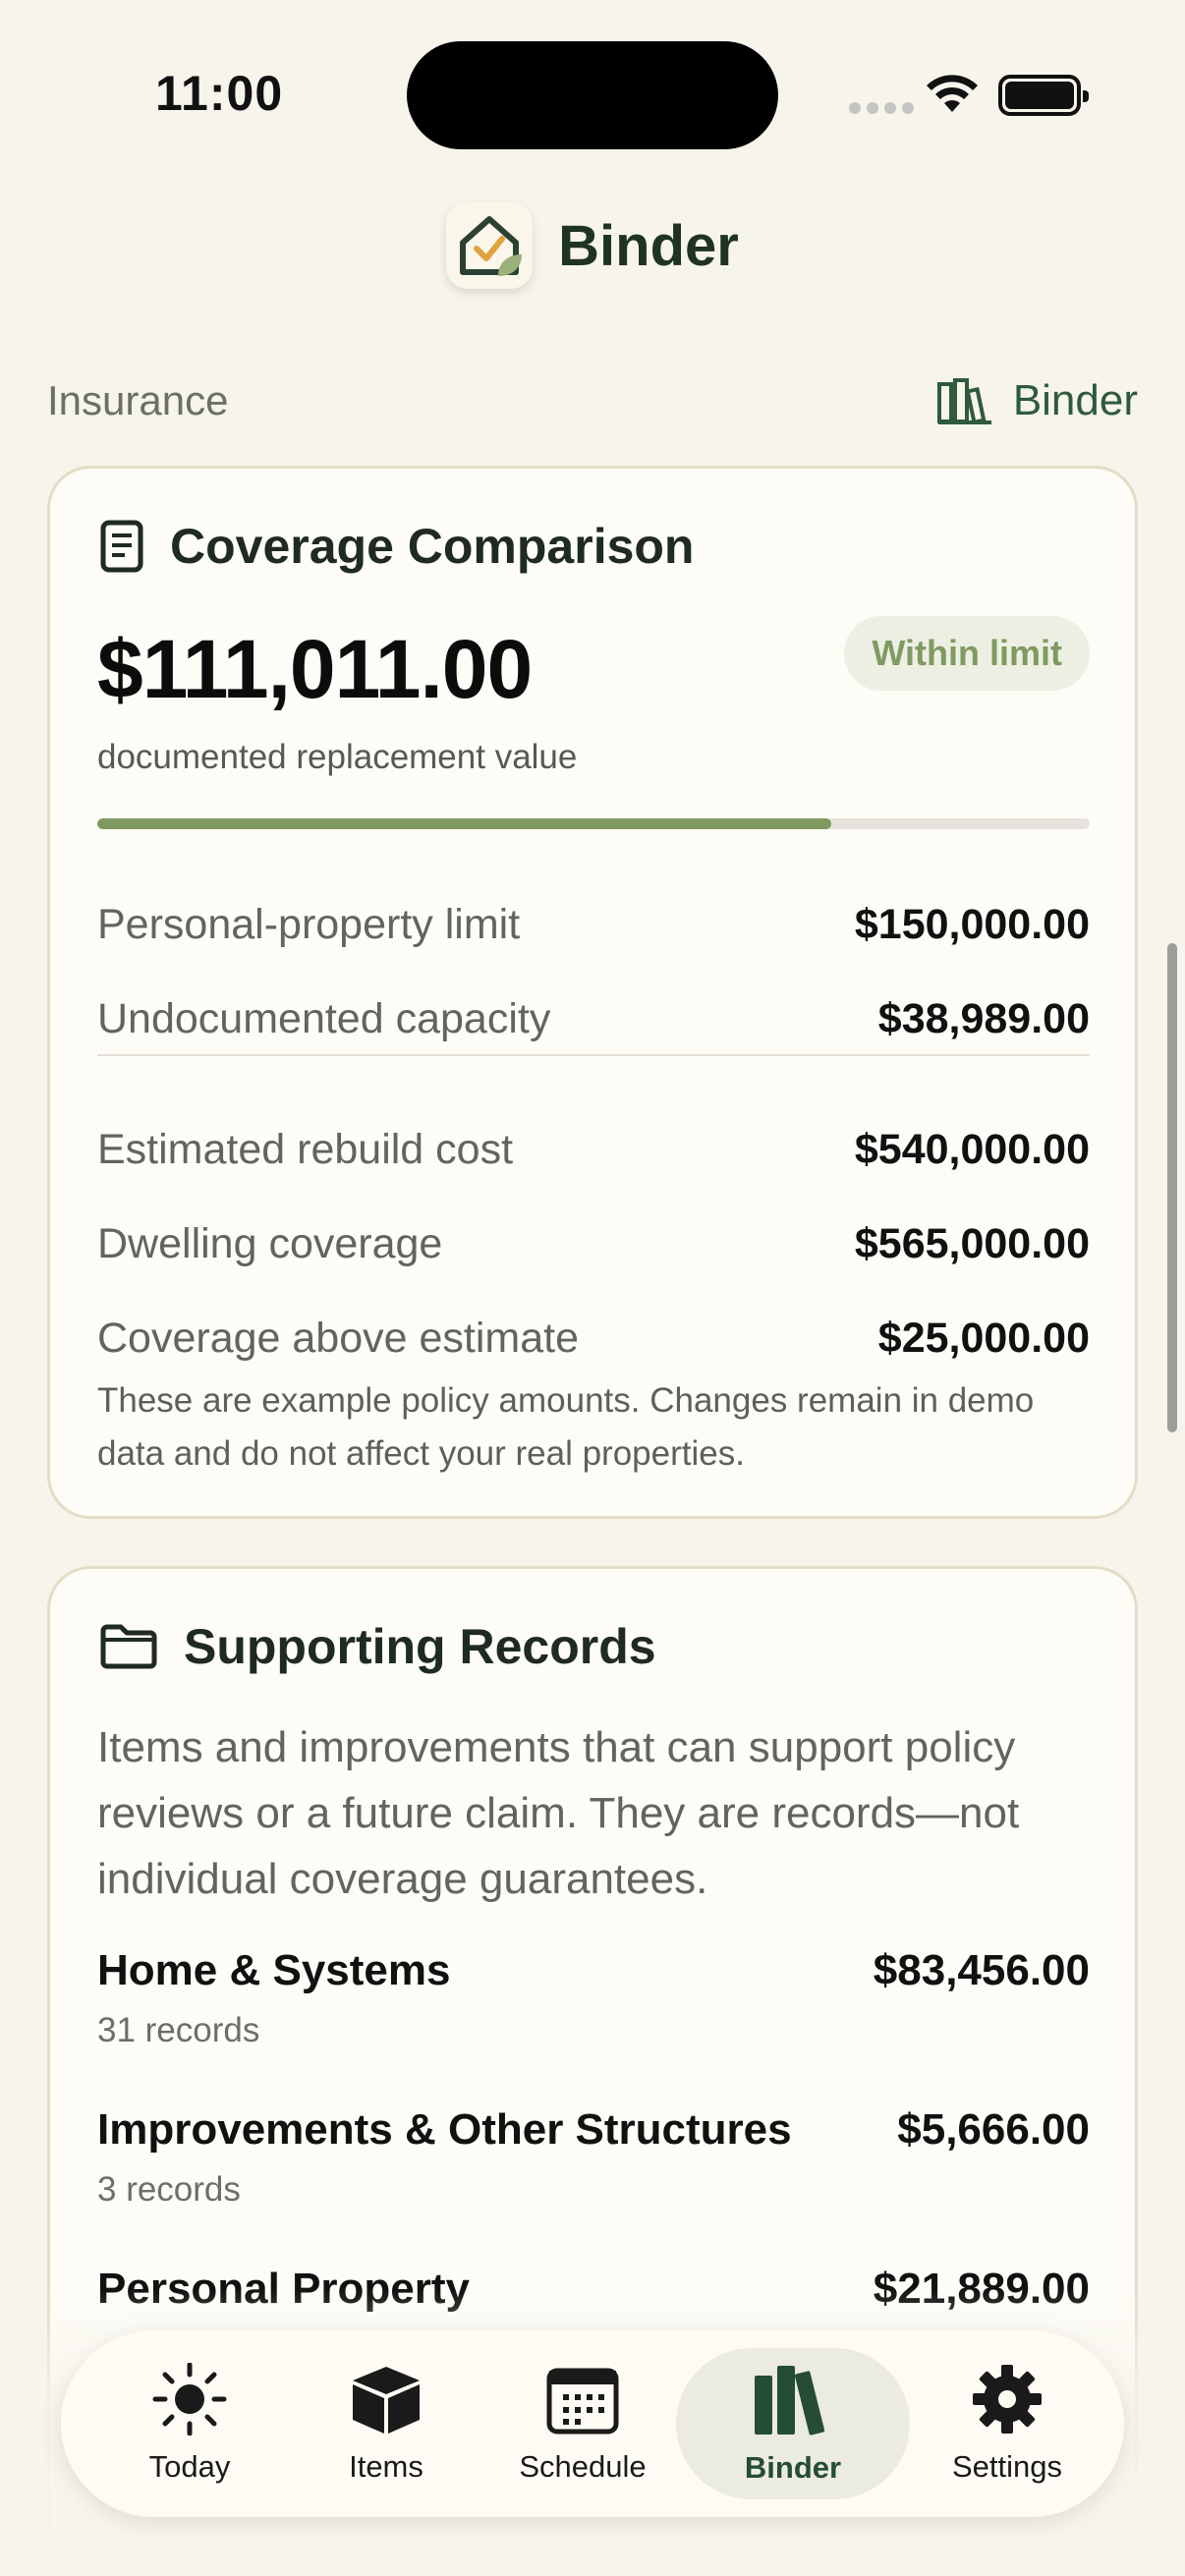  I want to click on documented-value: $111,011.00, so click(315, 669).